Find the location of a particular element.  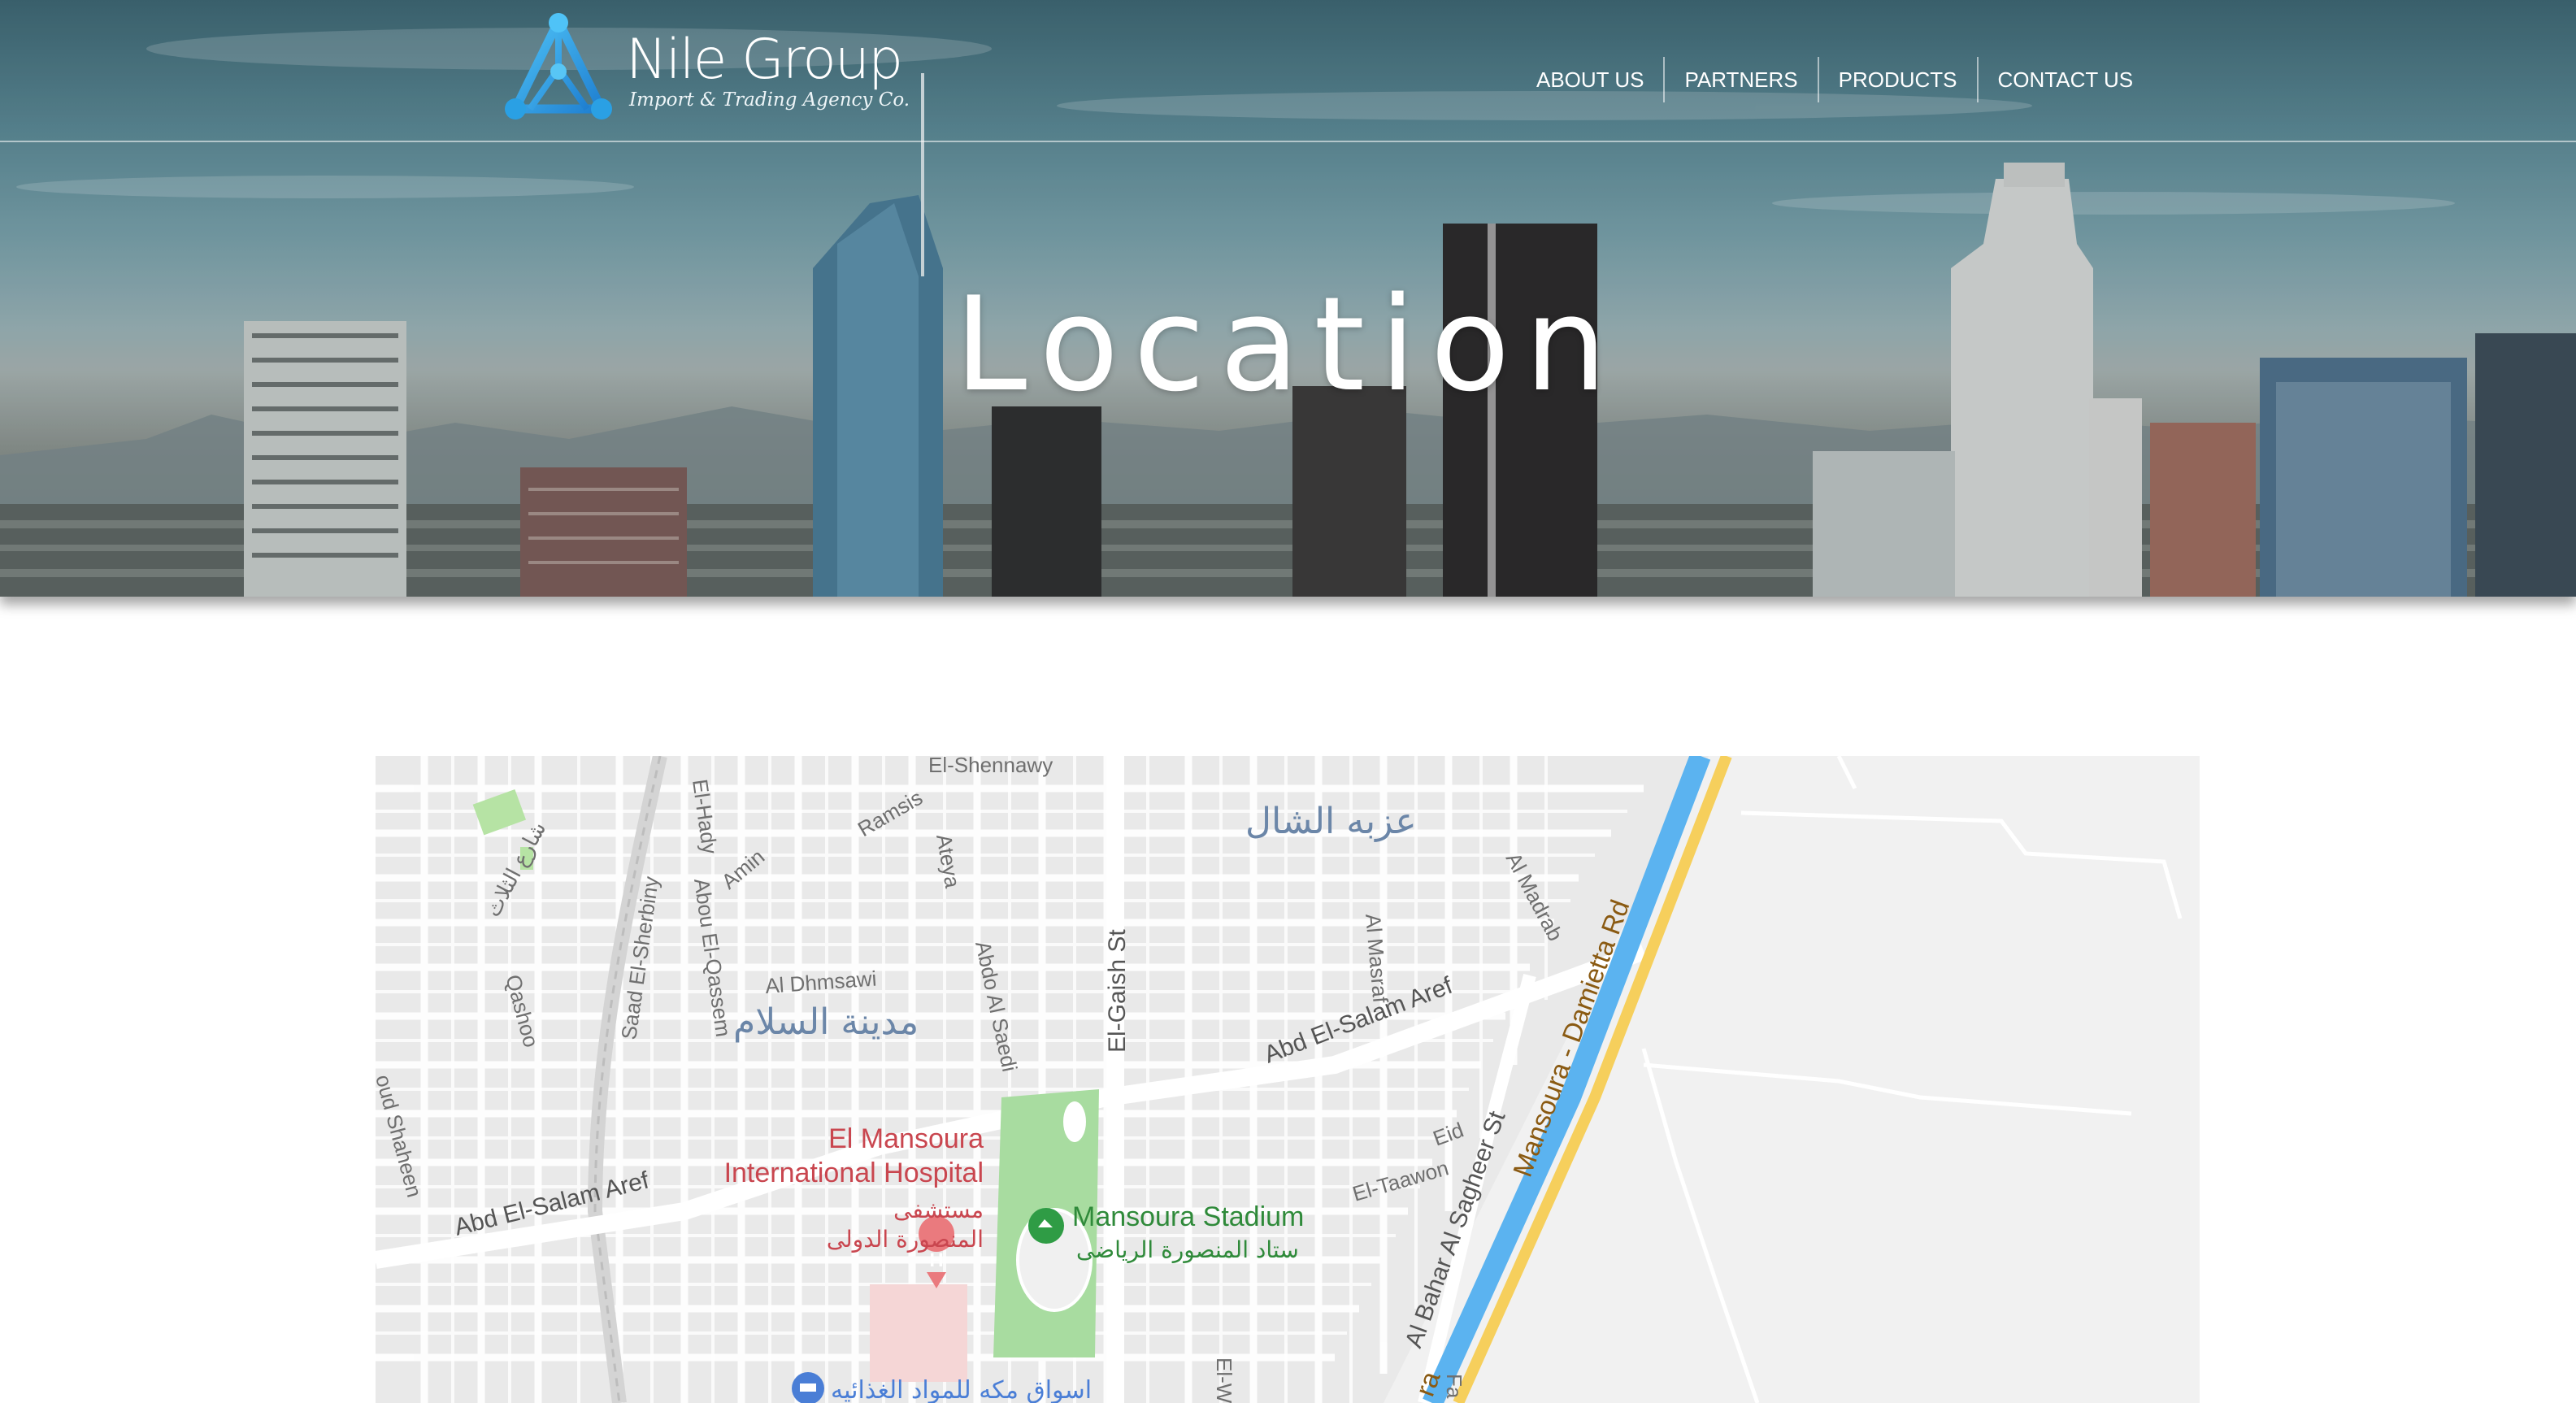

nav-about-us: ABOUT US is located at coordinates (1590, 79).